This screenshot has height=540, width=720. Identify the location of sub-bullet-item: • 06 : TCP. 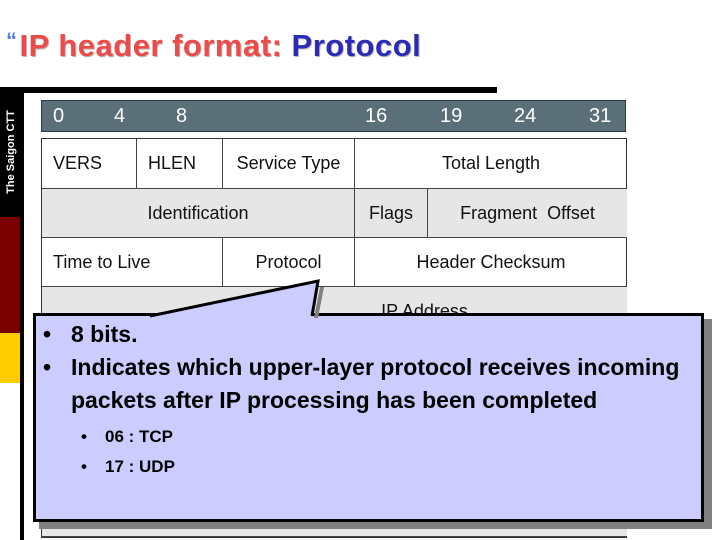
(371, 437).